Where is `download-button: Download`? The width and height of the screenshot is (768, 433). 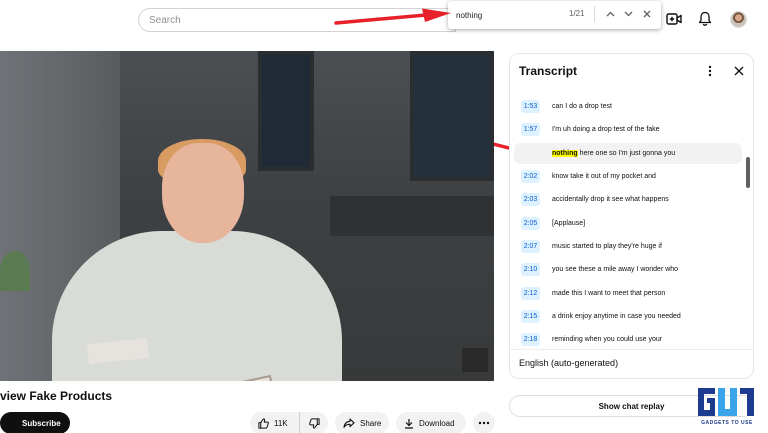 download-button: Download is located at coordinates (431, 422).